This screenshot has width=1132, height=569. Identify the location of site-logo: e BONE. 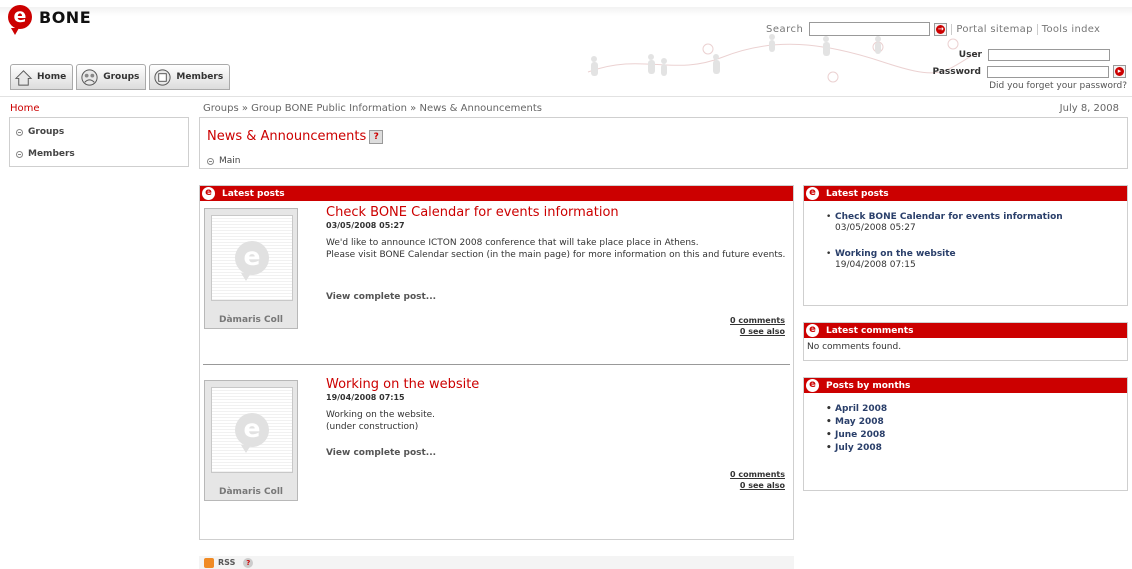
(50, 20).